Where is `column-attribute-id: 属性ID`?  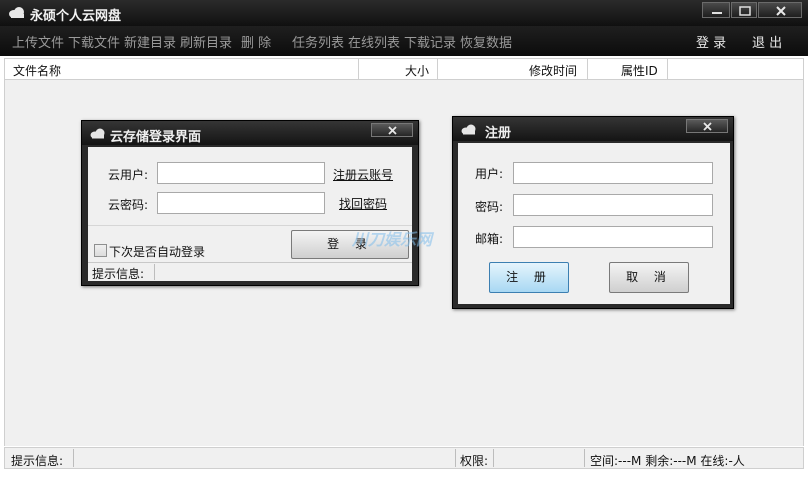
column-attribute-id: 属性ID is located at coordinates (639, 70).